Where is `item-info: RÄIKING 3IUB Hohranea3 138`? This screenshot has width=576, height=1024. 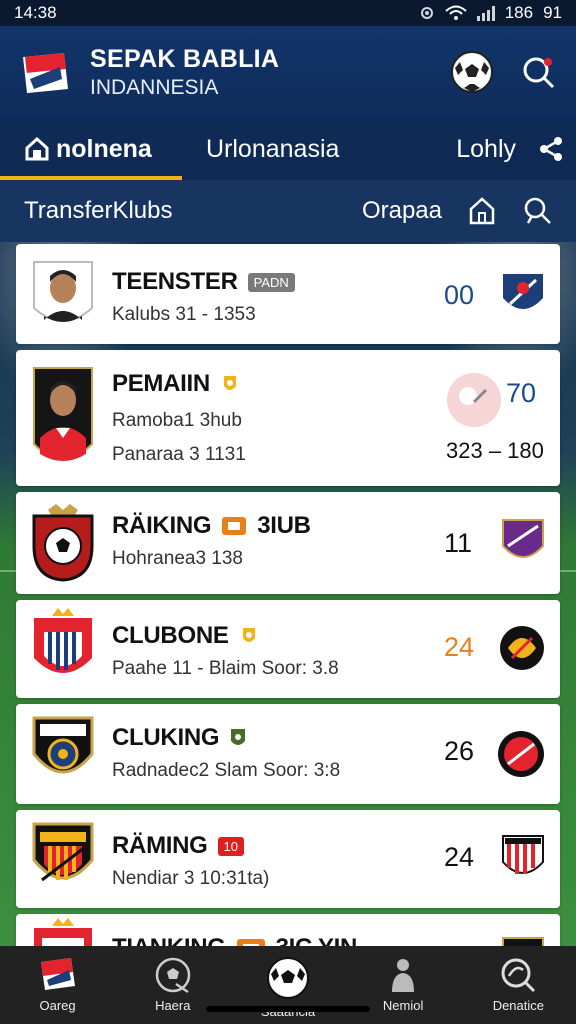 item-info: RÄIKING 3IUB Hohranea3 138 is located at coordinates (211, 541).